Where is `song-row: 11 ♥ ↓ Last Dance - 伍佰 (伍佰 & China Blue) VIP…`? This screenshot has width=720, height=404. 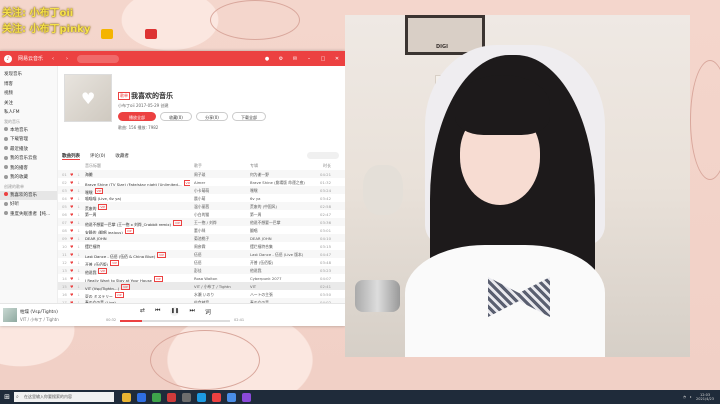
song-row: 11 ♥ ↓ Last Dance - 伍佰 (伍佰 & China Blue) VIP… is located at coordinates (201, 254).